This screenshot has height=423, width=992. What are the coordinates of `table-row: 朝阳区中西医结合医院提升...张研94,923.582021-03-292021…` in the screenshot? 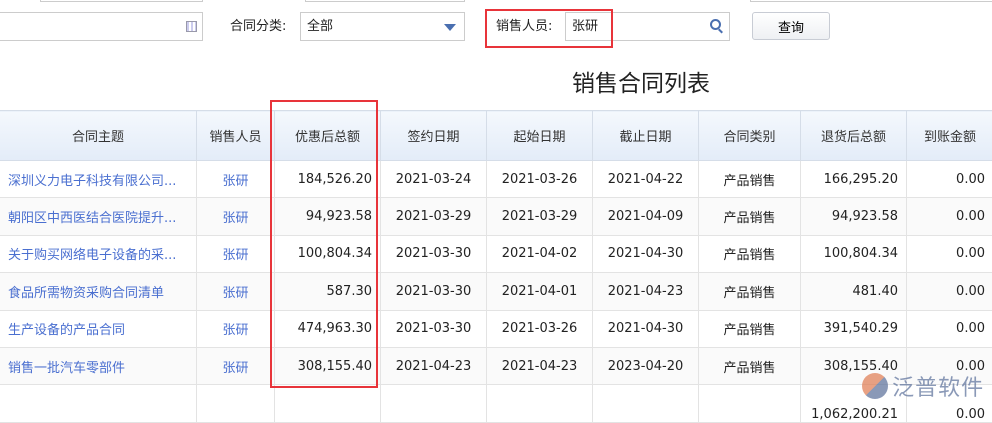 It's located at (496, 216).